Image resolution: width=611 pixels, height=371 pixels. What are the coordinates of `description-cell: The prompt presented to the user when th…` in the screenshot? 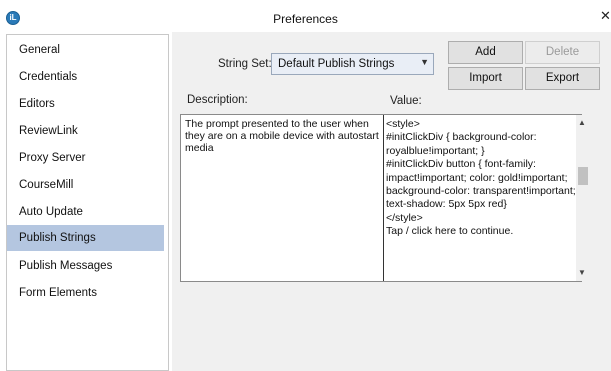 It's located at (282, 136).